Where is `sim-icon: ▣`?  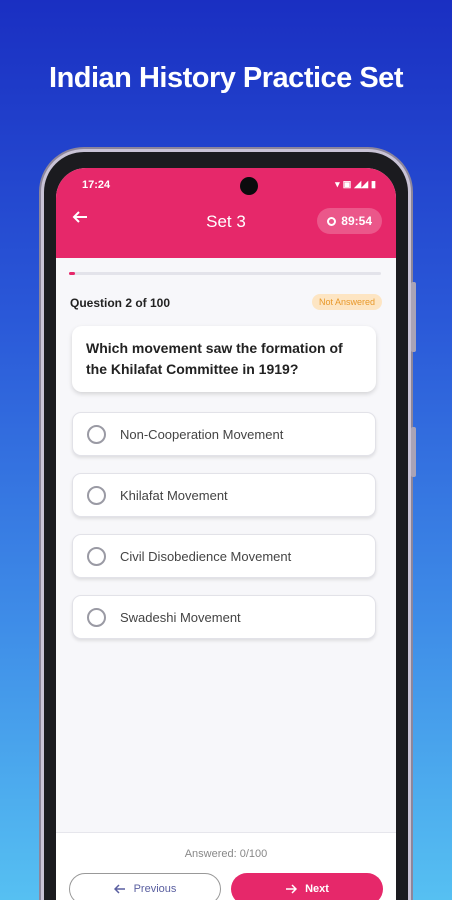 sim-icon: ▣ is located at coordinates (347, 184).